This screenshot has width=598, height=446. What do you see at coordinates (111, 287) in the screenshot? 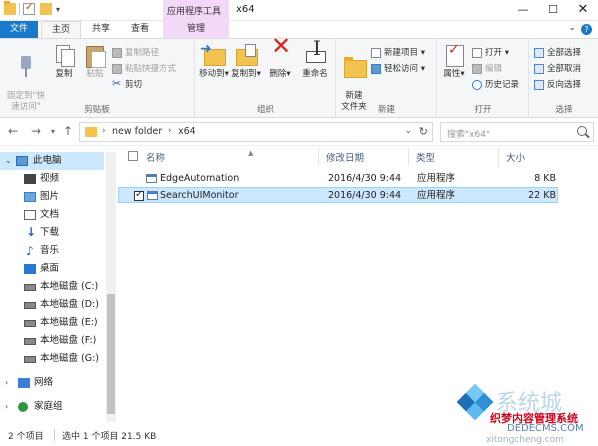
I see `navigation-scrollbar` at bounding box center [111, 287].